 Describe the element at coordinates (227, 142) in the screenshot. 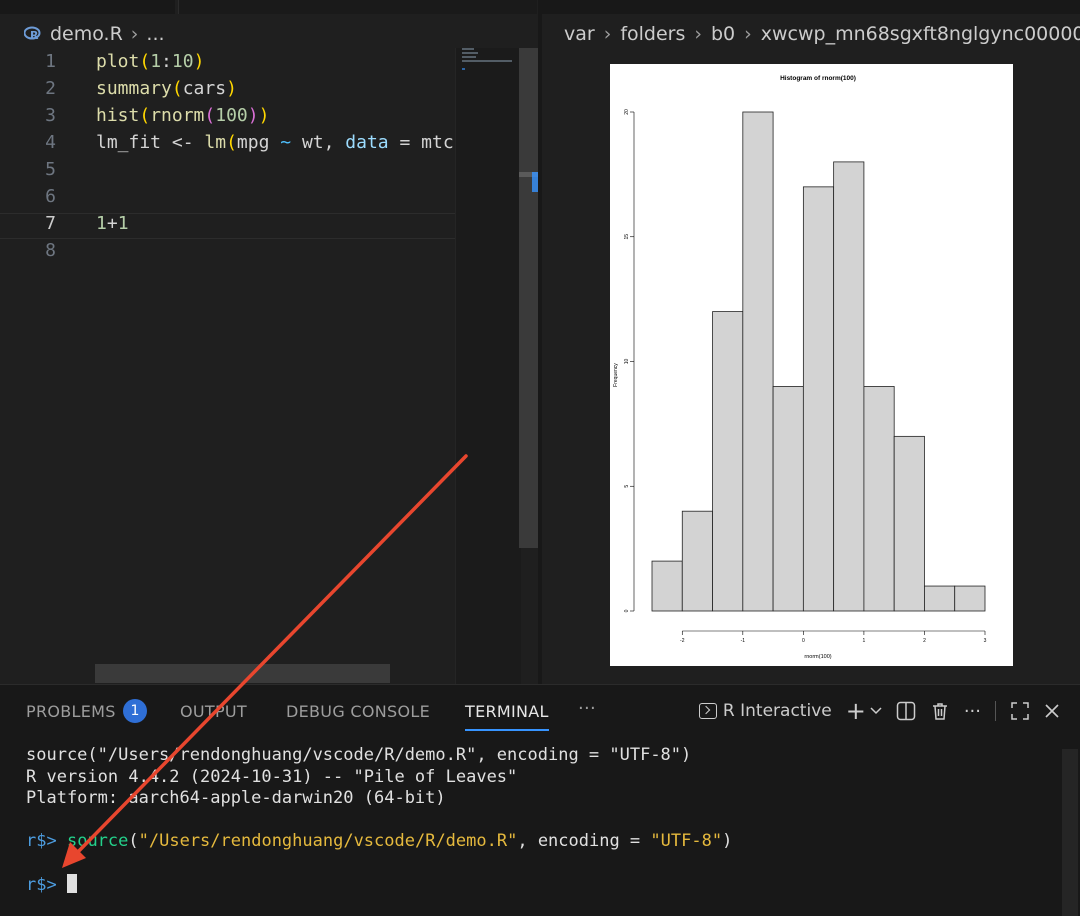

I see `code-line-4: 4 lm_fit <- lm(mpg ~ wt, data = mtc` at that location.